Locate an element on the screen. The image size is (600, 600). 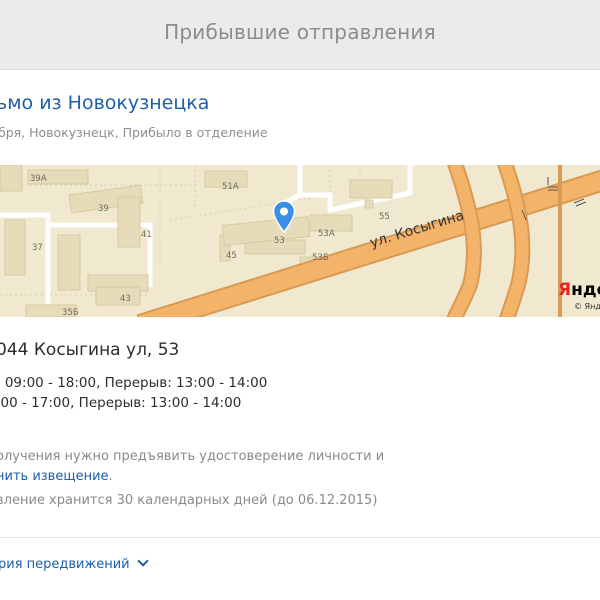
map-label-building: 35Б is located at coordinates (70, 313).